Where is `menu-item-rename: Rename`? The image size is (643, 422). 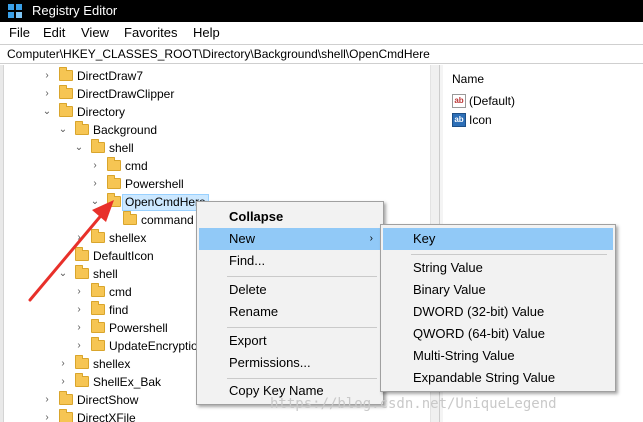
menu-item-rename: Rename is located at coordinates (290, 312).